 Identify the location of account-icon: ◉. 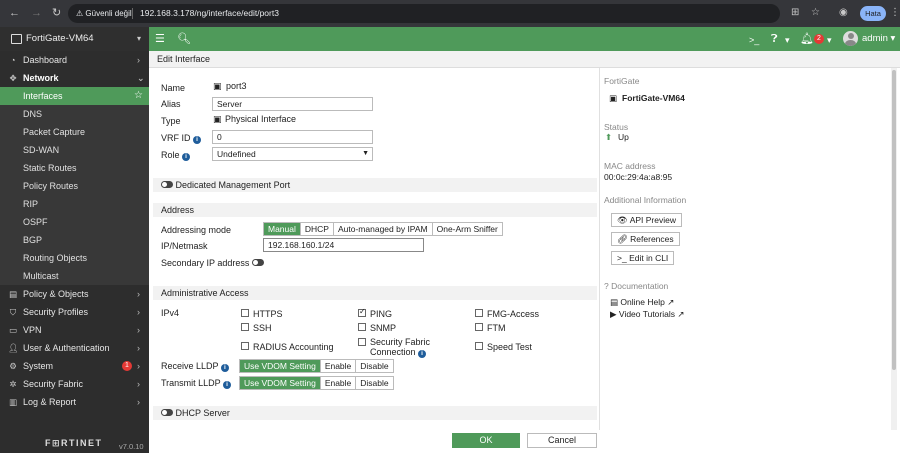
(843, 13).